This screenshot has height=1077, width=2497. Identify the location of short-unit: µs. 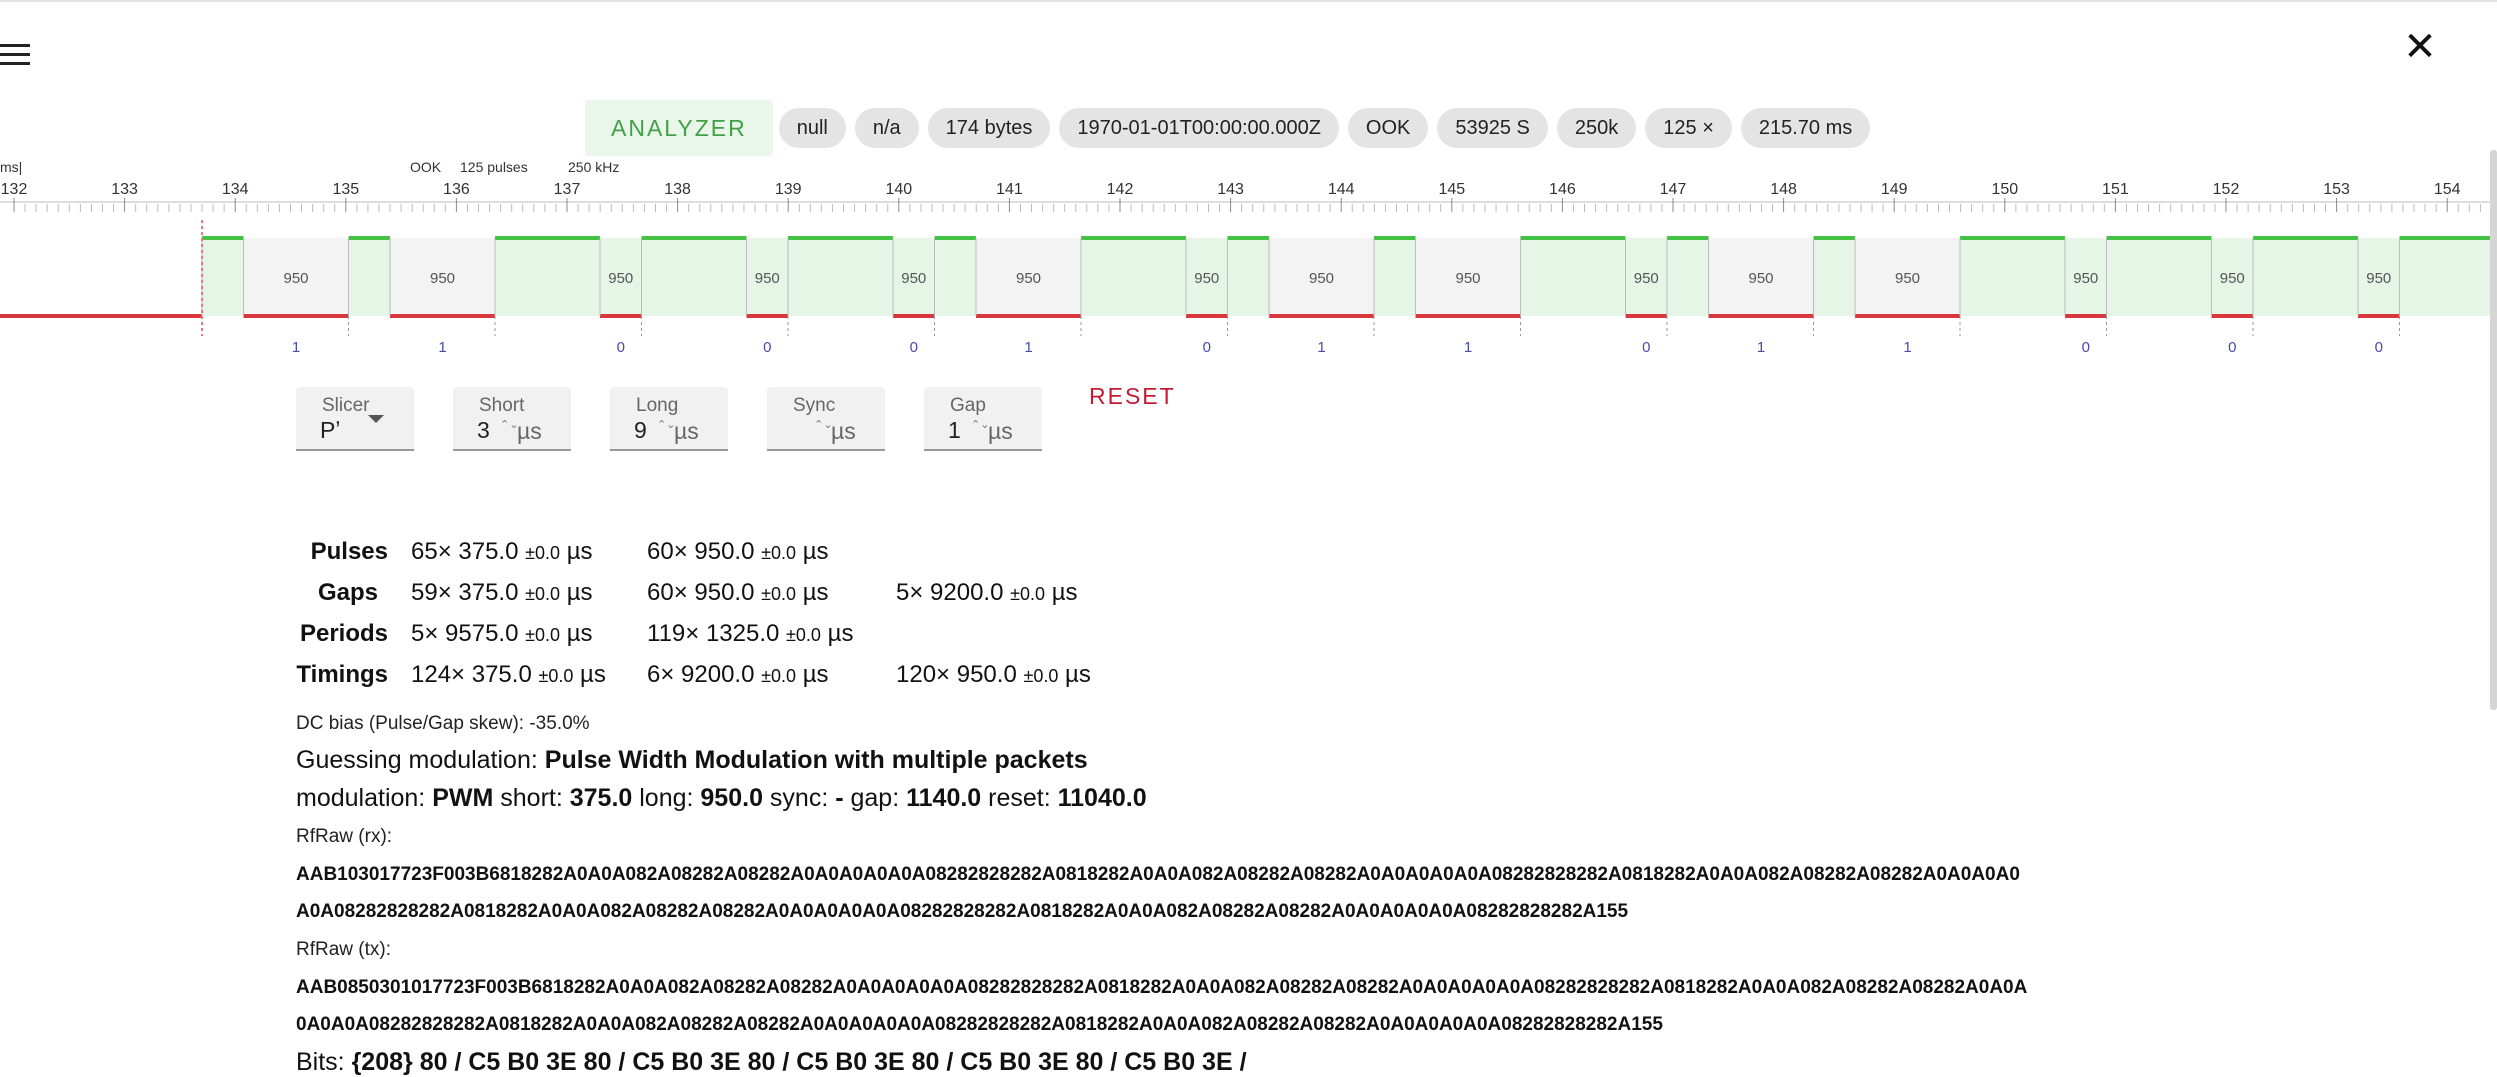
(529, 431).